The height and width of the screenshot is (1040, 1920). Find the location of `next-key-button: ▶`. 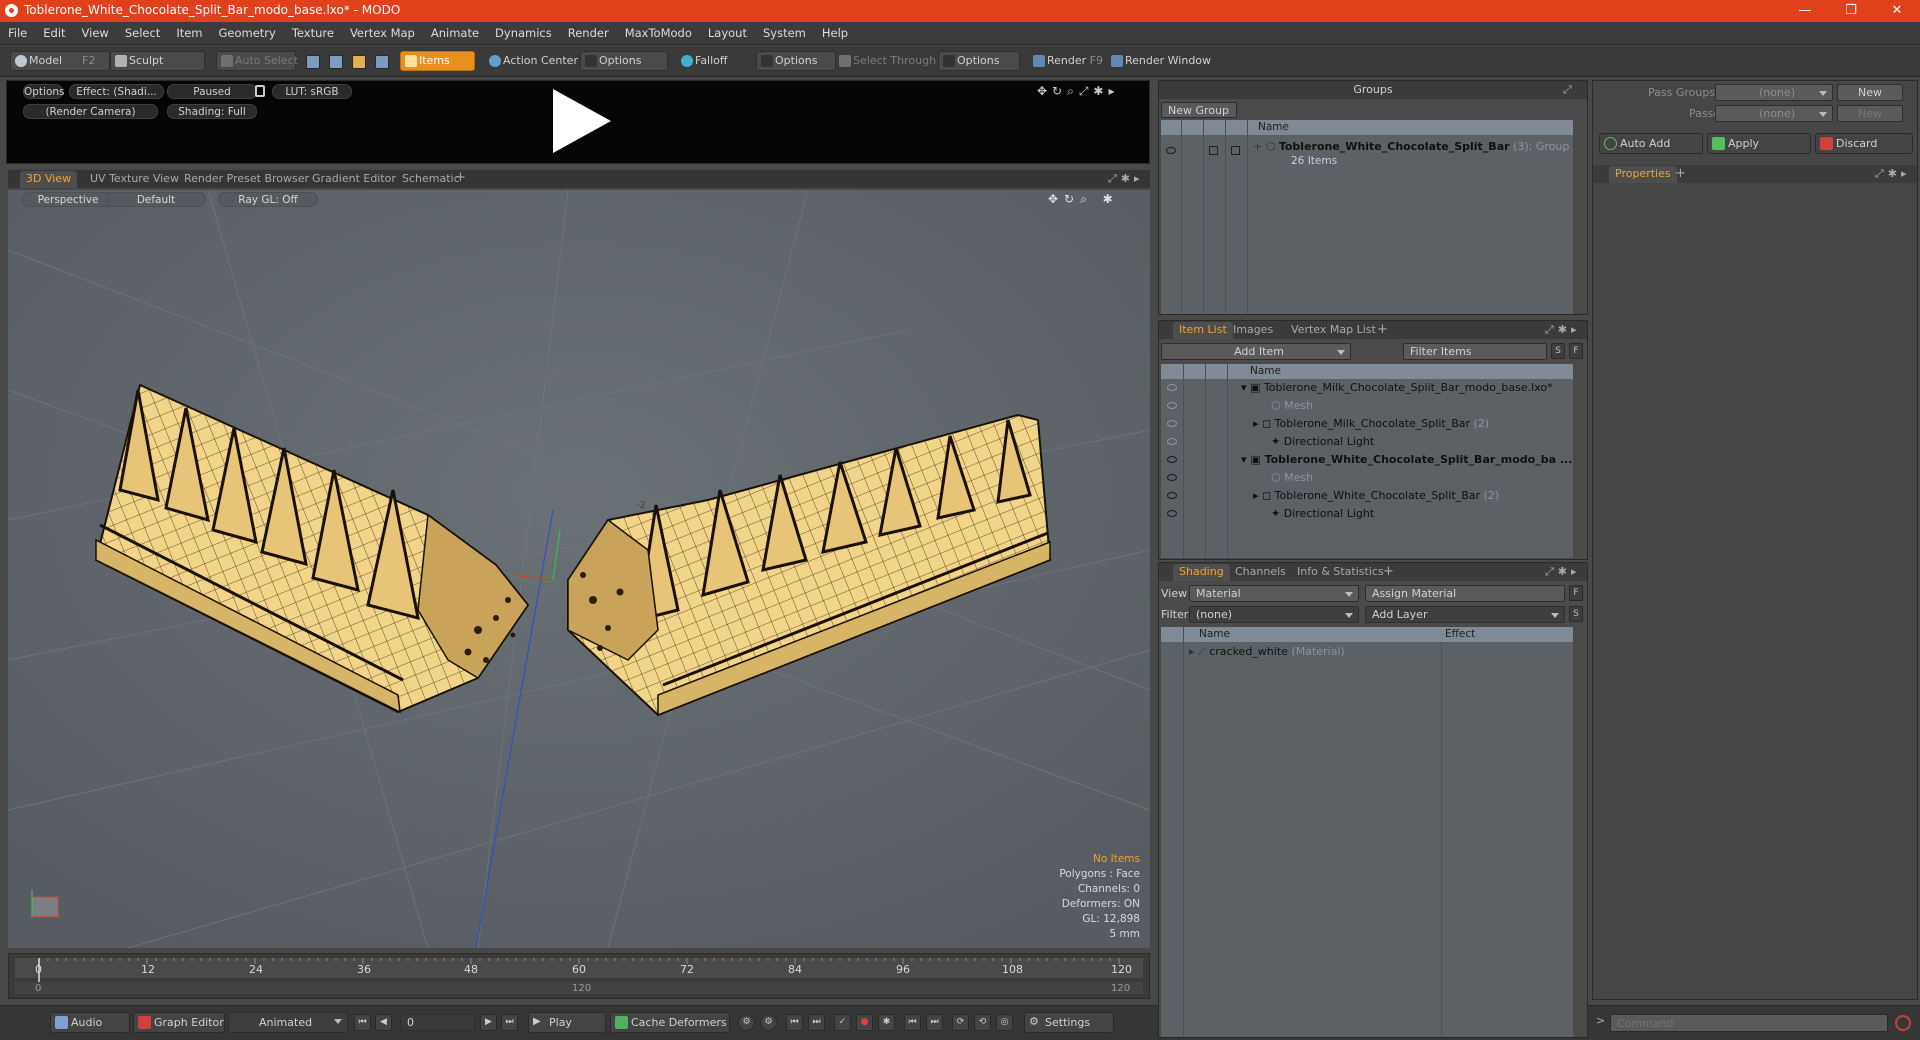

next-key-button: ▶ is located at coordinates (488, 1022).